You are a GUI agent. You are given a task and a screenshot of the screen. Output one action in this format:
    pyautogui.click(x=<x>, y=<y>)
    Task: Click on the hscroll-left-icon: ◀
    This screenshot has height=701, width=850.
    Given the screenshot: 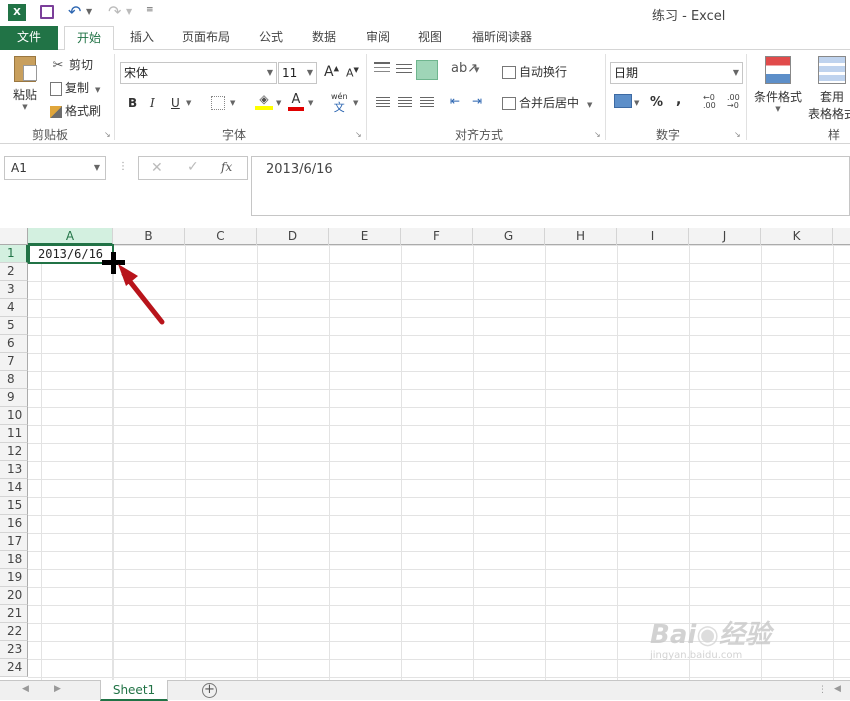 What is the action you would take?
    pyautogui.click(x=837, y=689)
    